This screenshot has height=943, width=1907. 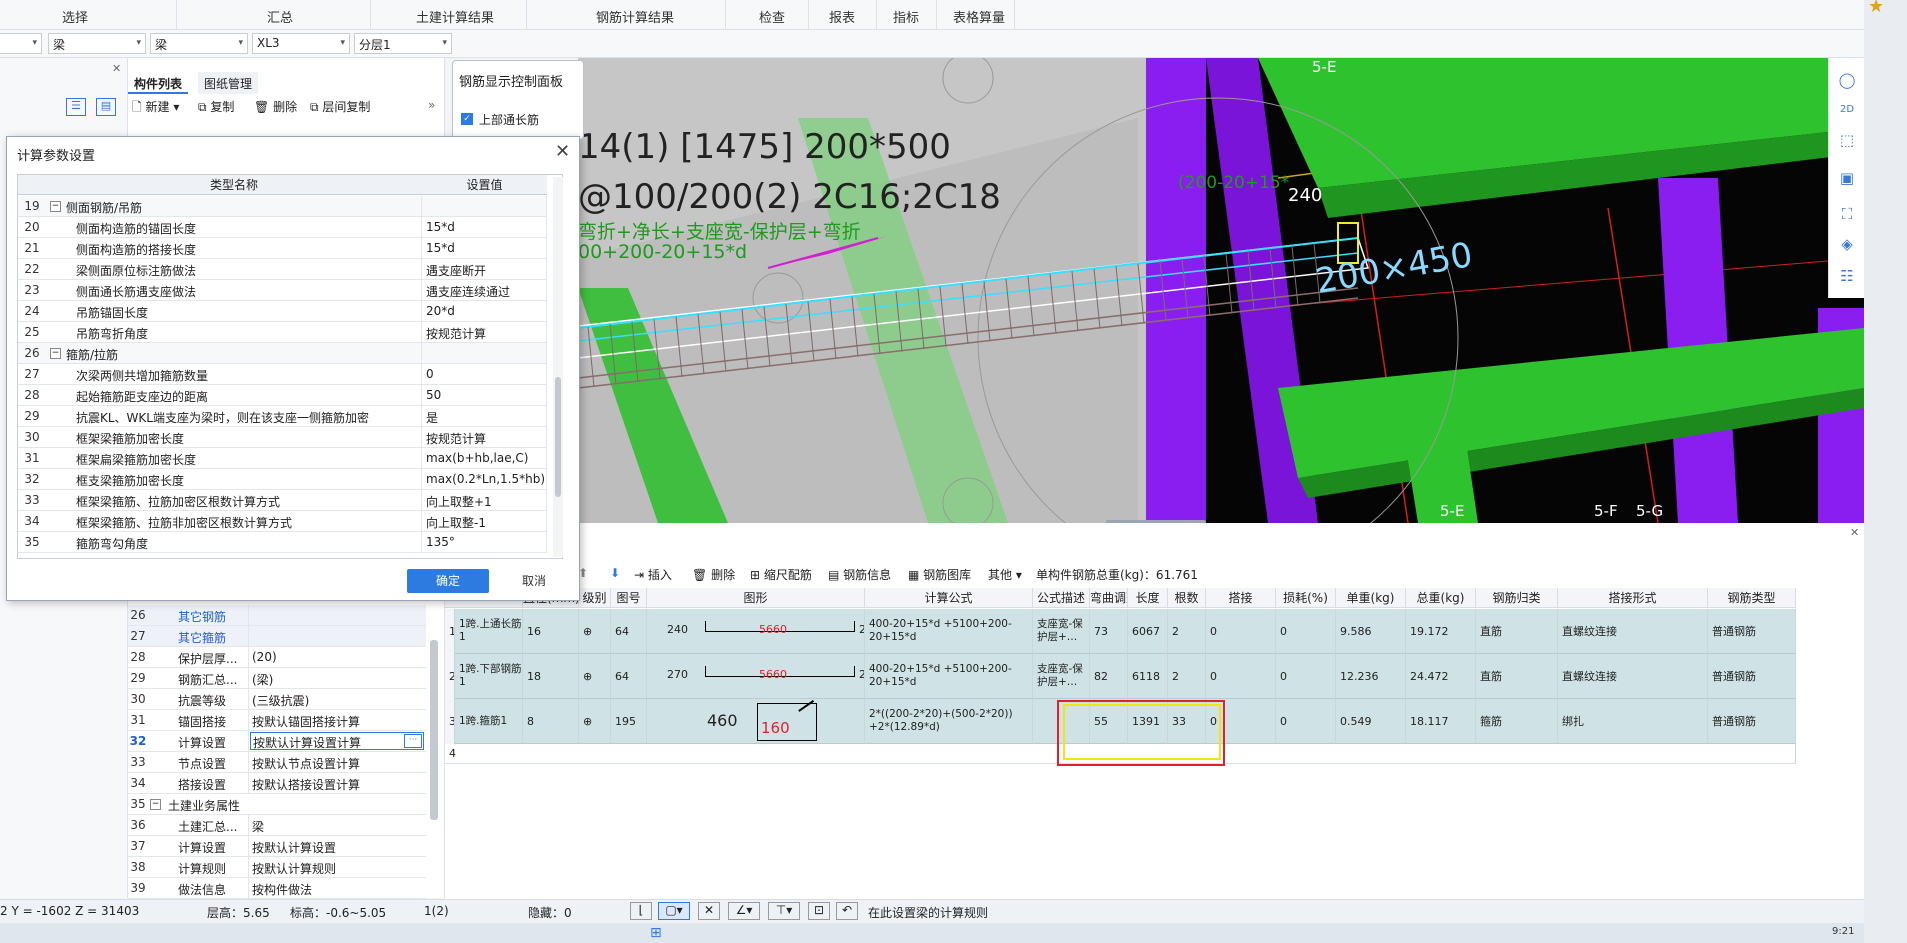 What do you see at coordinates (277, 804) in the screenshot?
I see `property-row: 35− 土建业务属性` at bounding box center [277, 804].